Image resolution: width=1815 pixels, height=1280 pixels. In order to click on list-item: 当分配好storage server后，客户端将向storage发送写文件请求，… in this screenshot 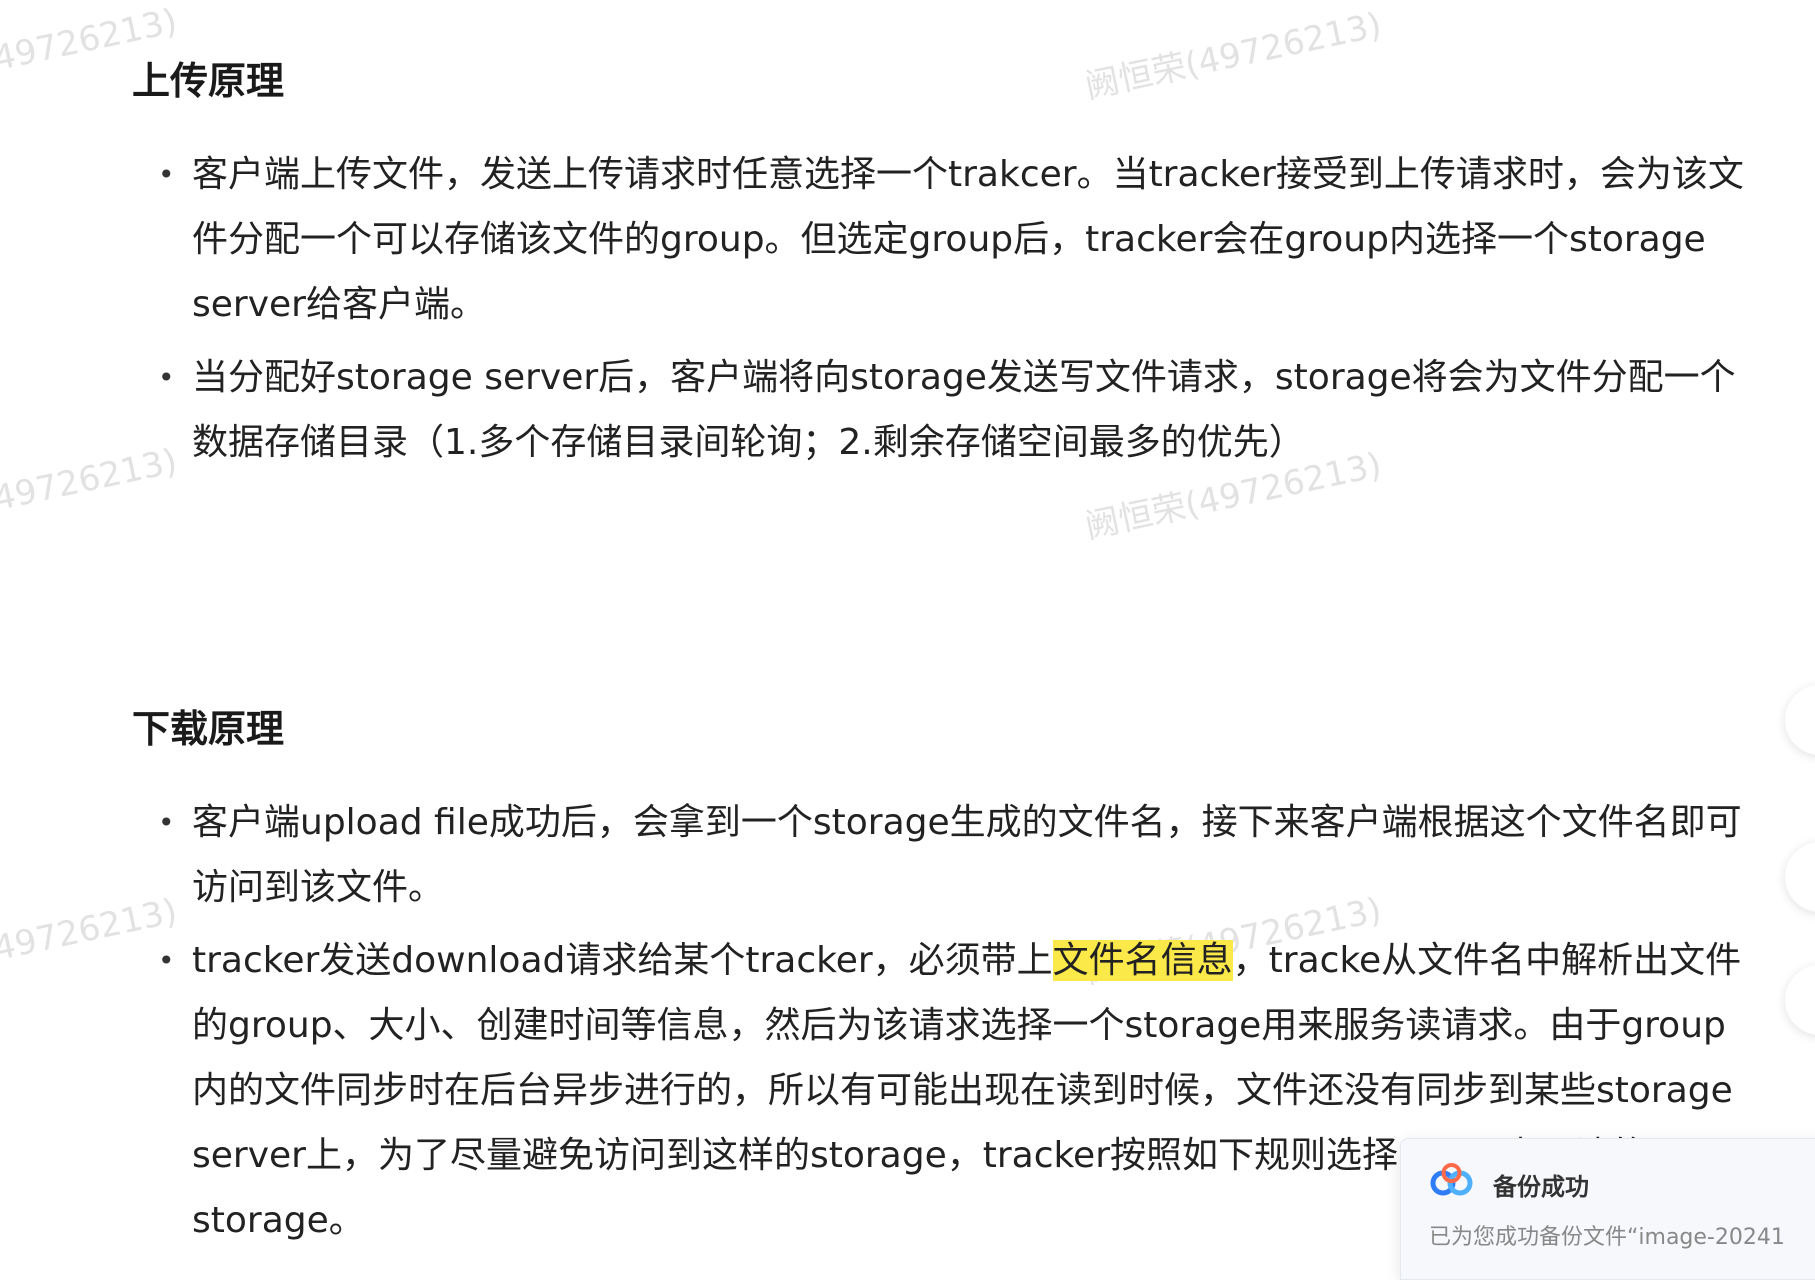, I will do `click(955, 410)`.